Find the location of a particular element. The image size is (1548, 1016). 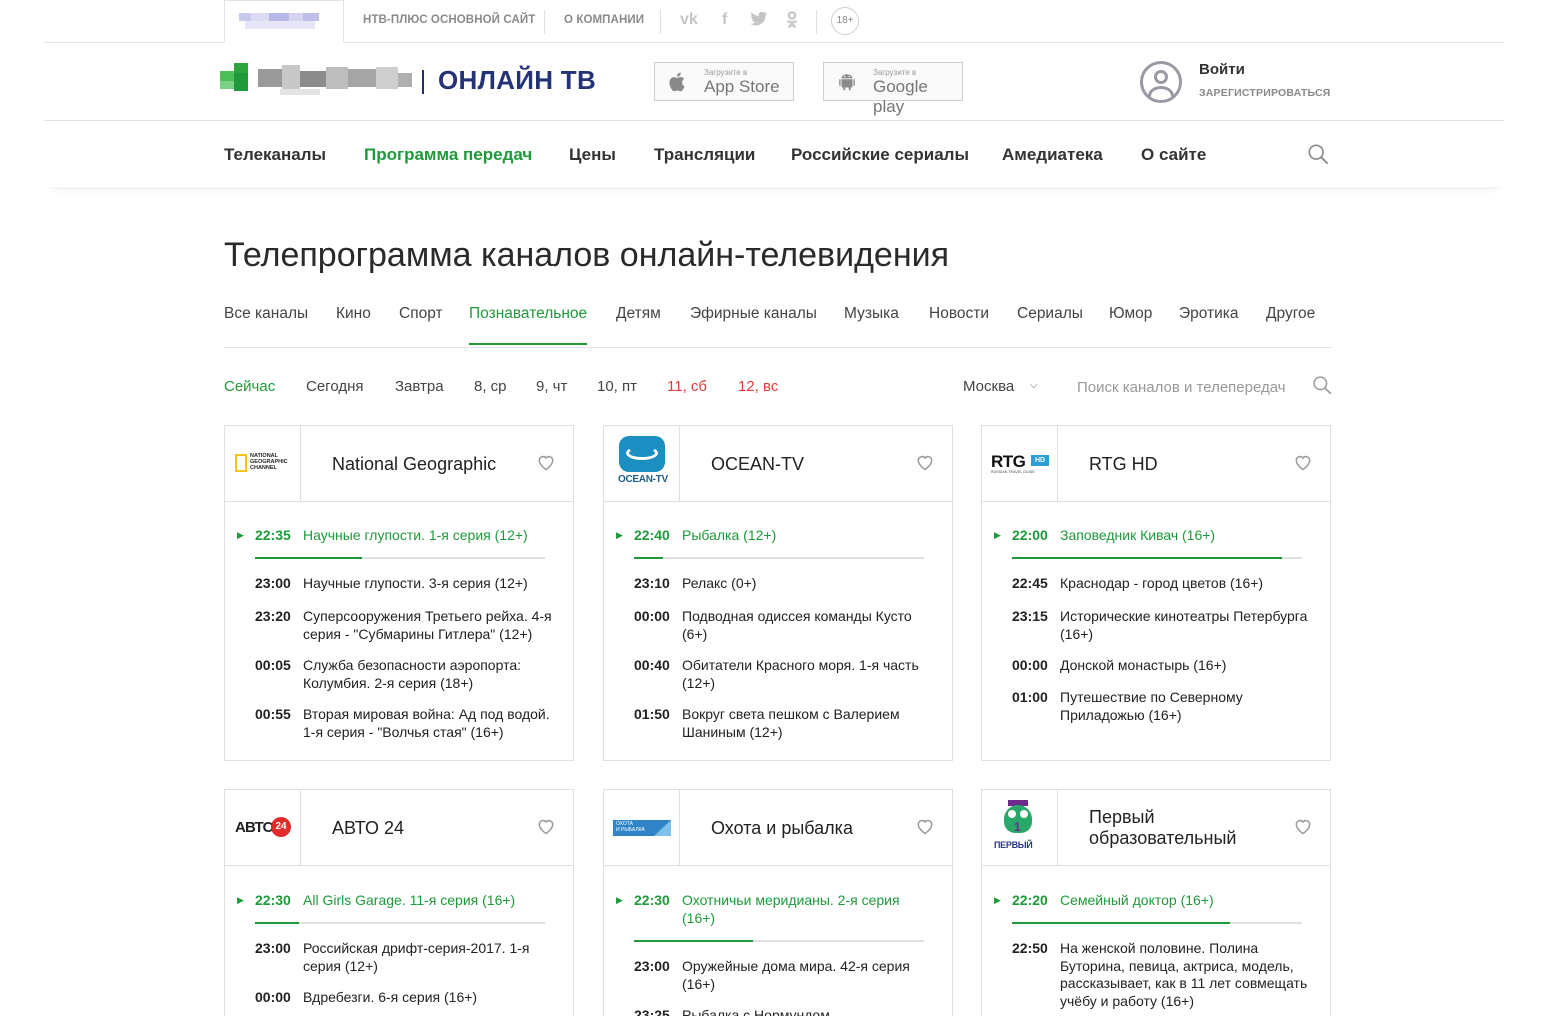

channel-name: АВТО 24 is located at coordinates (432, 828).